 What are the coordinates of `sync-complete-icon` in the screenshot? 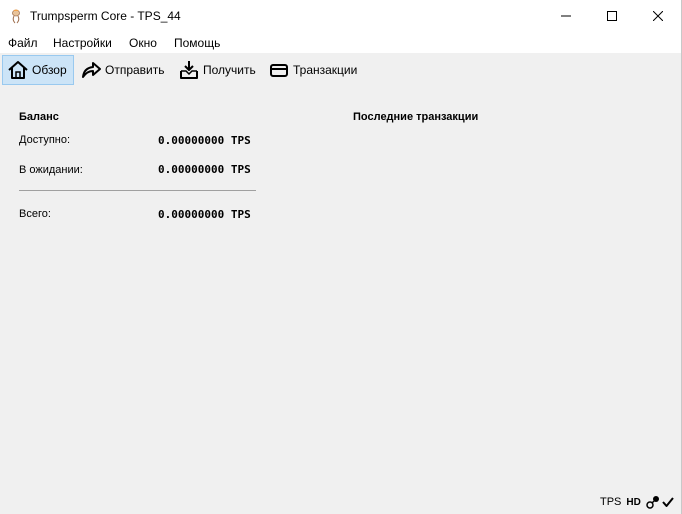 It's located at (668, 502).